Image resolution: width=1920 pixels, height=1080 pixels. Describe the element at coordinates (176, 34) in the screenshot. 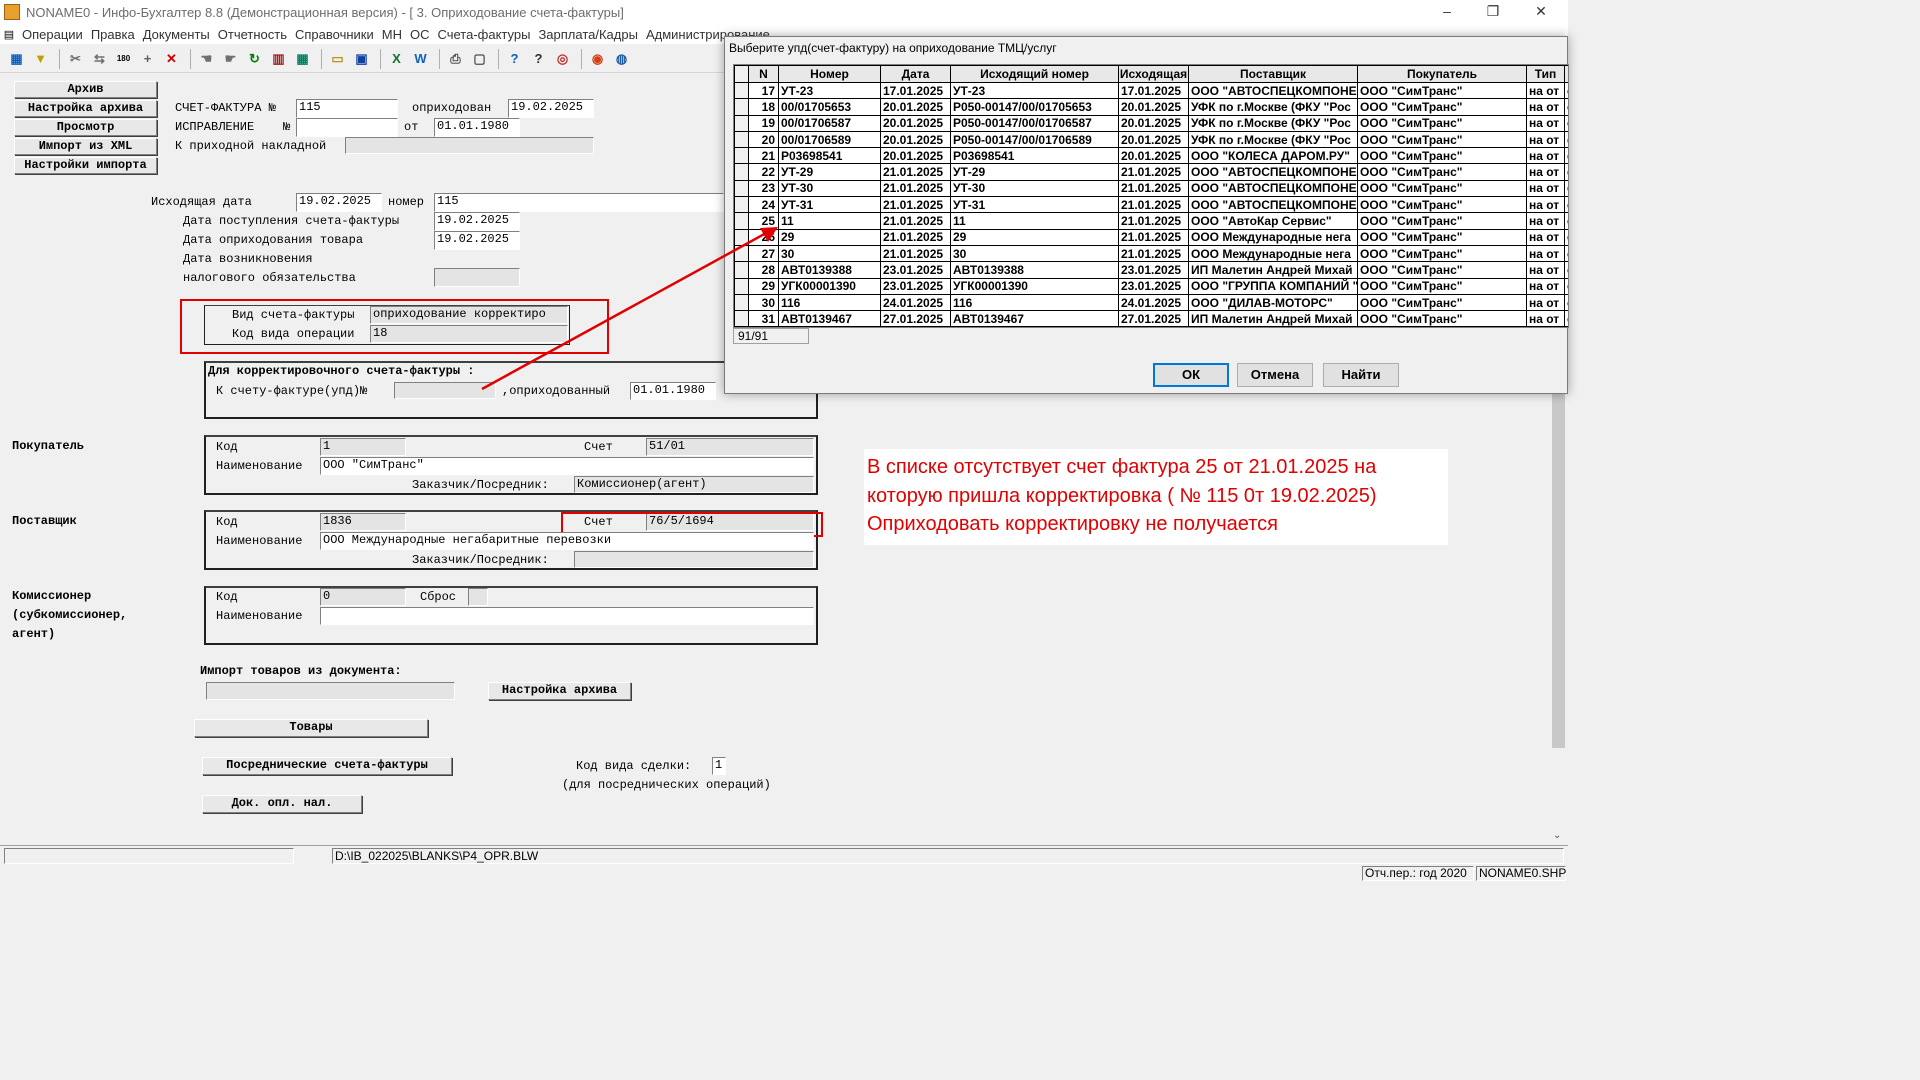

I see `menu-documents: Документы` at that location.